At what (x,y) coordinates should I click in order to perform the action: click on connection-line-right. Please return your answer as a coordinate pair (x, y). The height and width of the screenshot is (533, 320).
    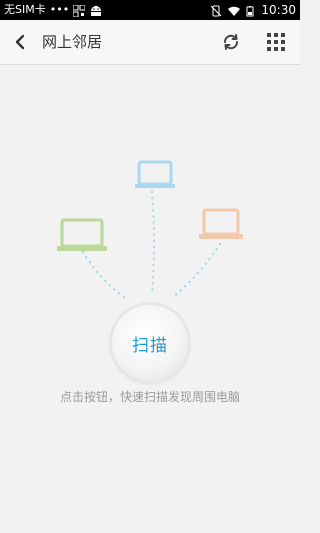
    Looking at the image, I should click on (196, 271).